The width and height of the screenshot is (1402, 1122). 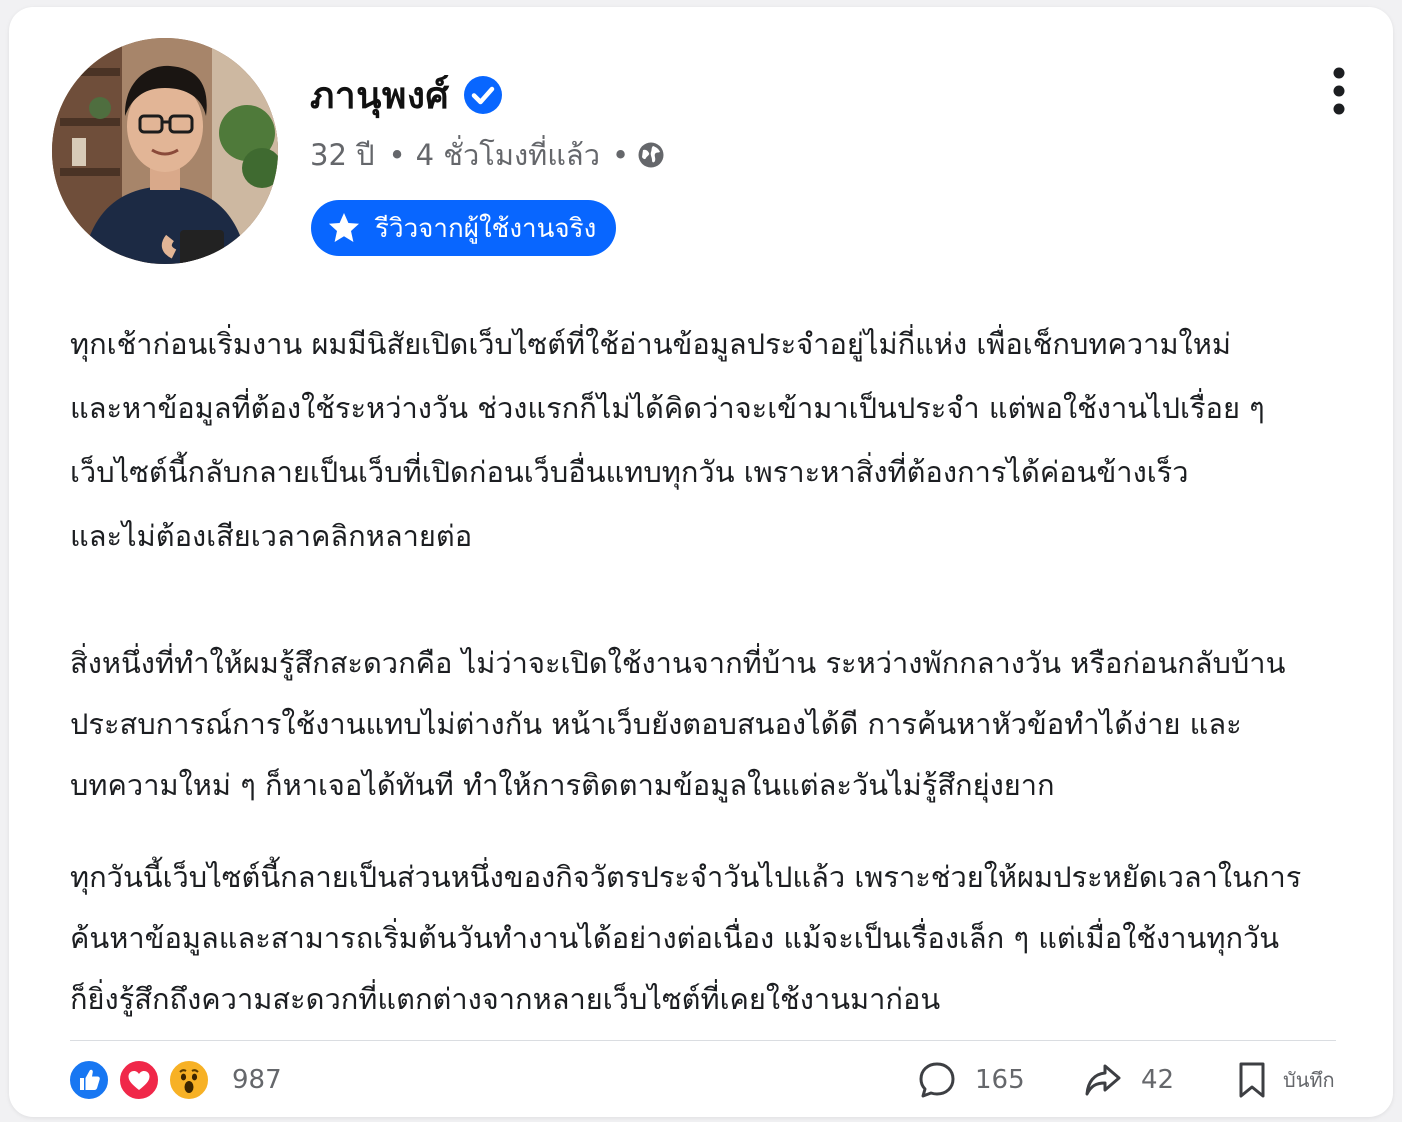 What do you see at coordinates (508, 155) in the screenshot?
I see `post-timestamp: 4 ชั่วโมงที่แล้ว` at bounding box center [508, 155].